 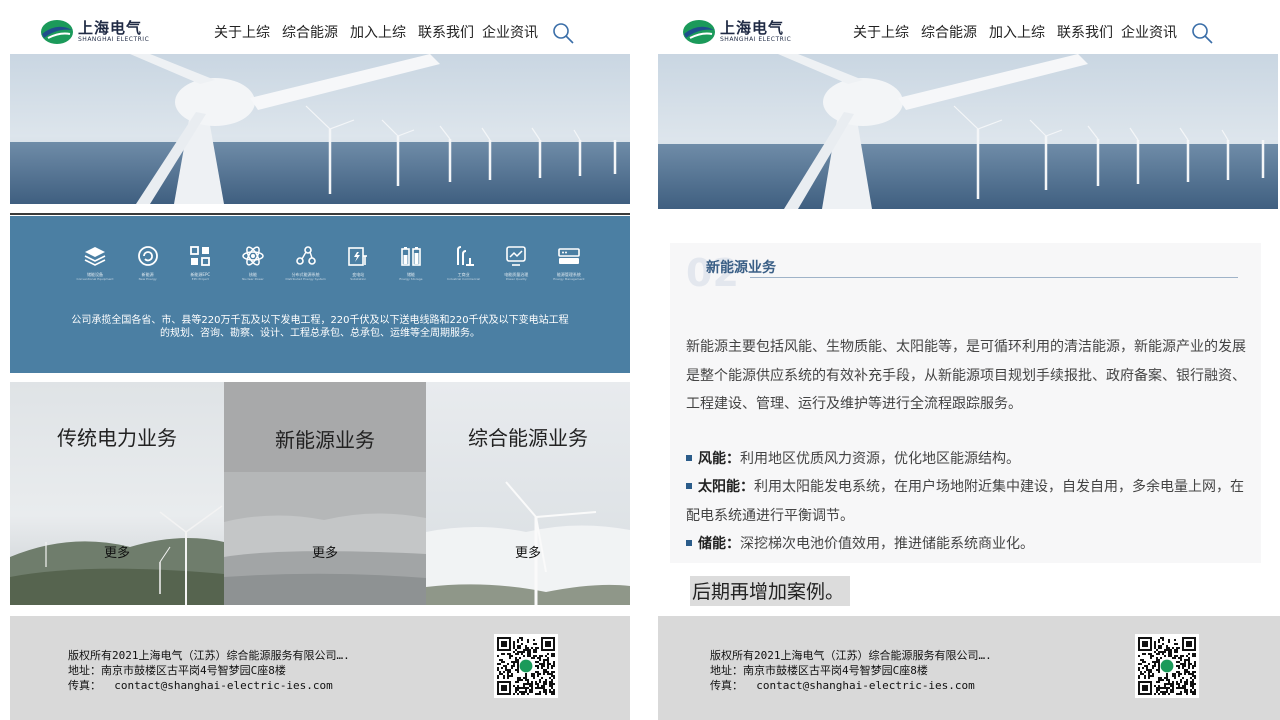 What do you see at coordinates (95, 279) in the screenshot?
I see `service-sublabel: Conventional Equipment` at bounding box center [95, 279].